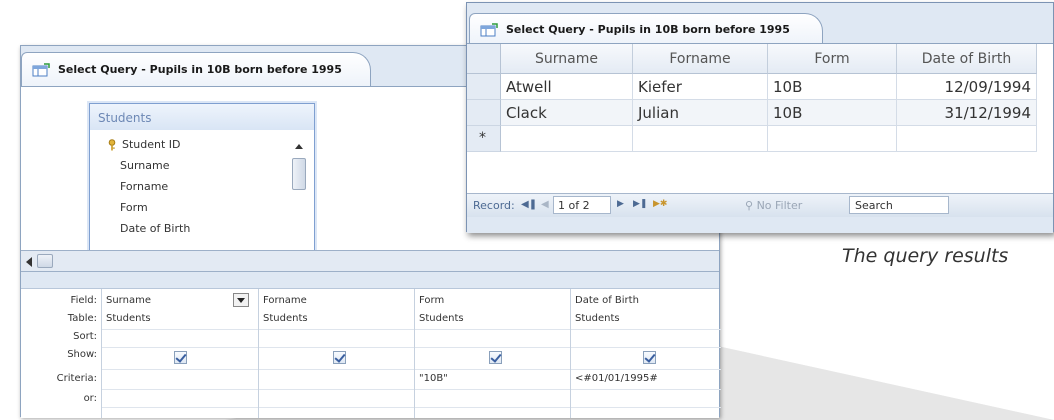 The width and height of the screenshot is (1054, 420). Describe the element at coordinates (155, 165) in the screenshot. I see `field-list-item-surname: Surname` at that location.